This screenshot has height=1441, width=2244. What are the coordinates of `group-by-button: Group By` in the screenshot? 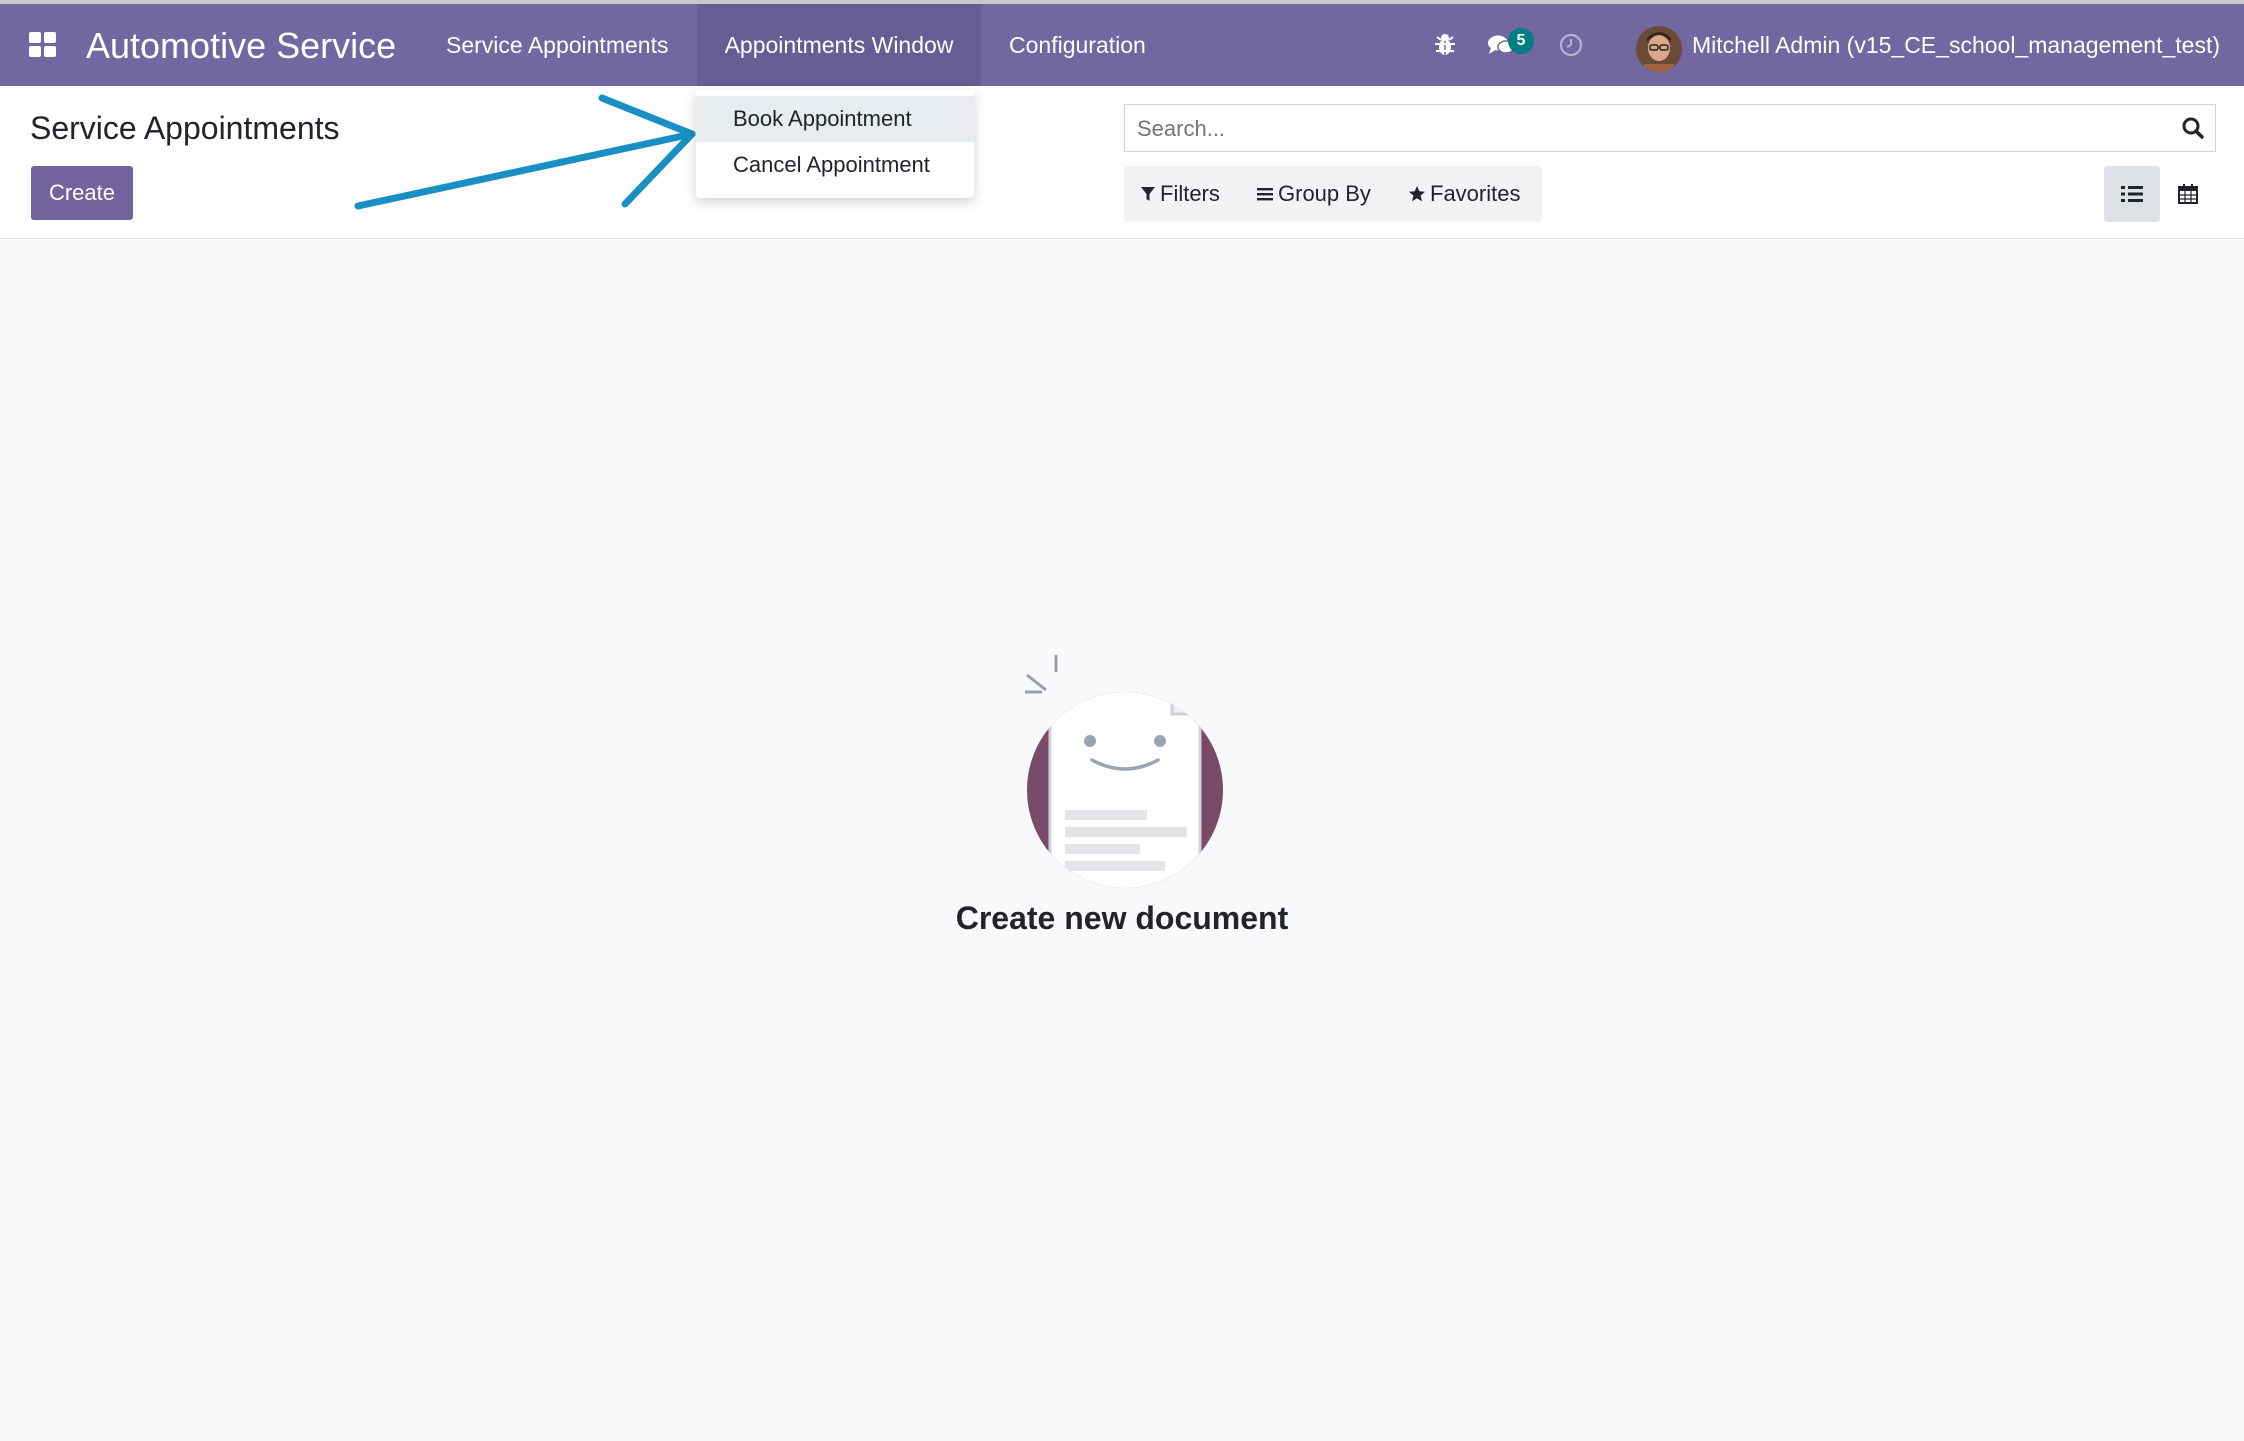 It's located at (1313, 194).